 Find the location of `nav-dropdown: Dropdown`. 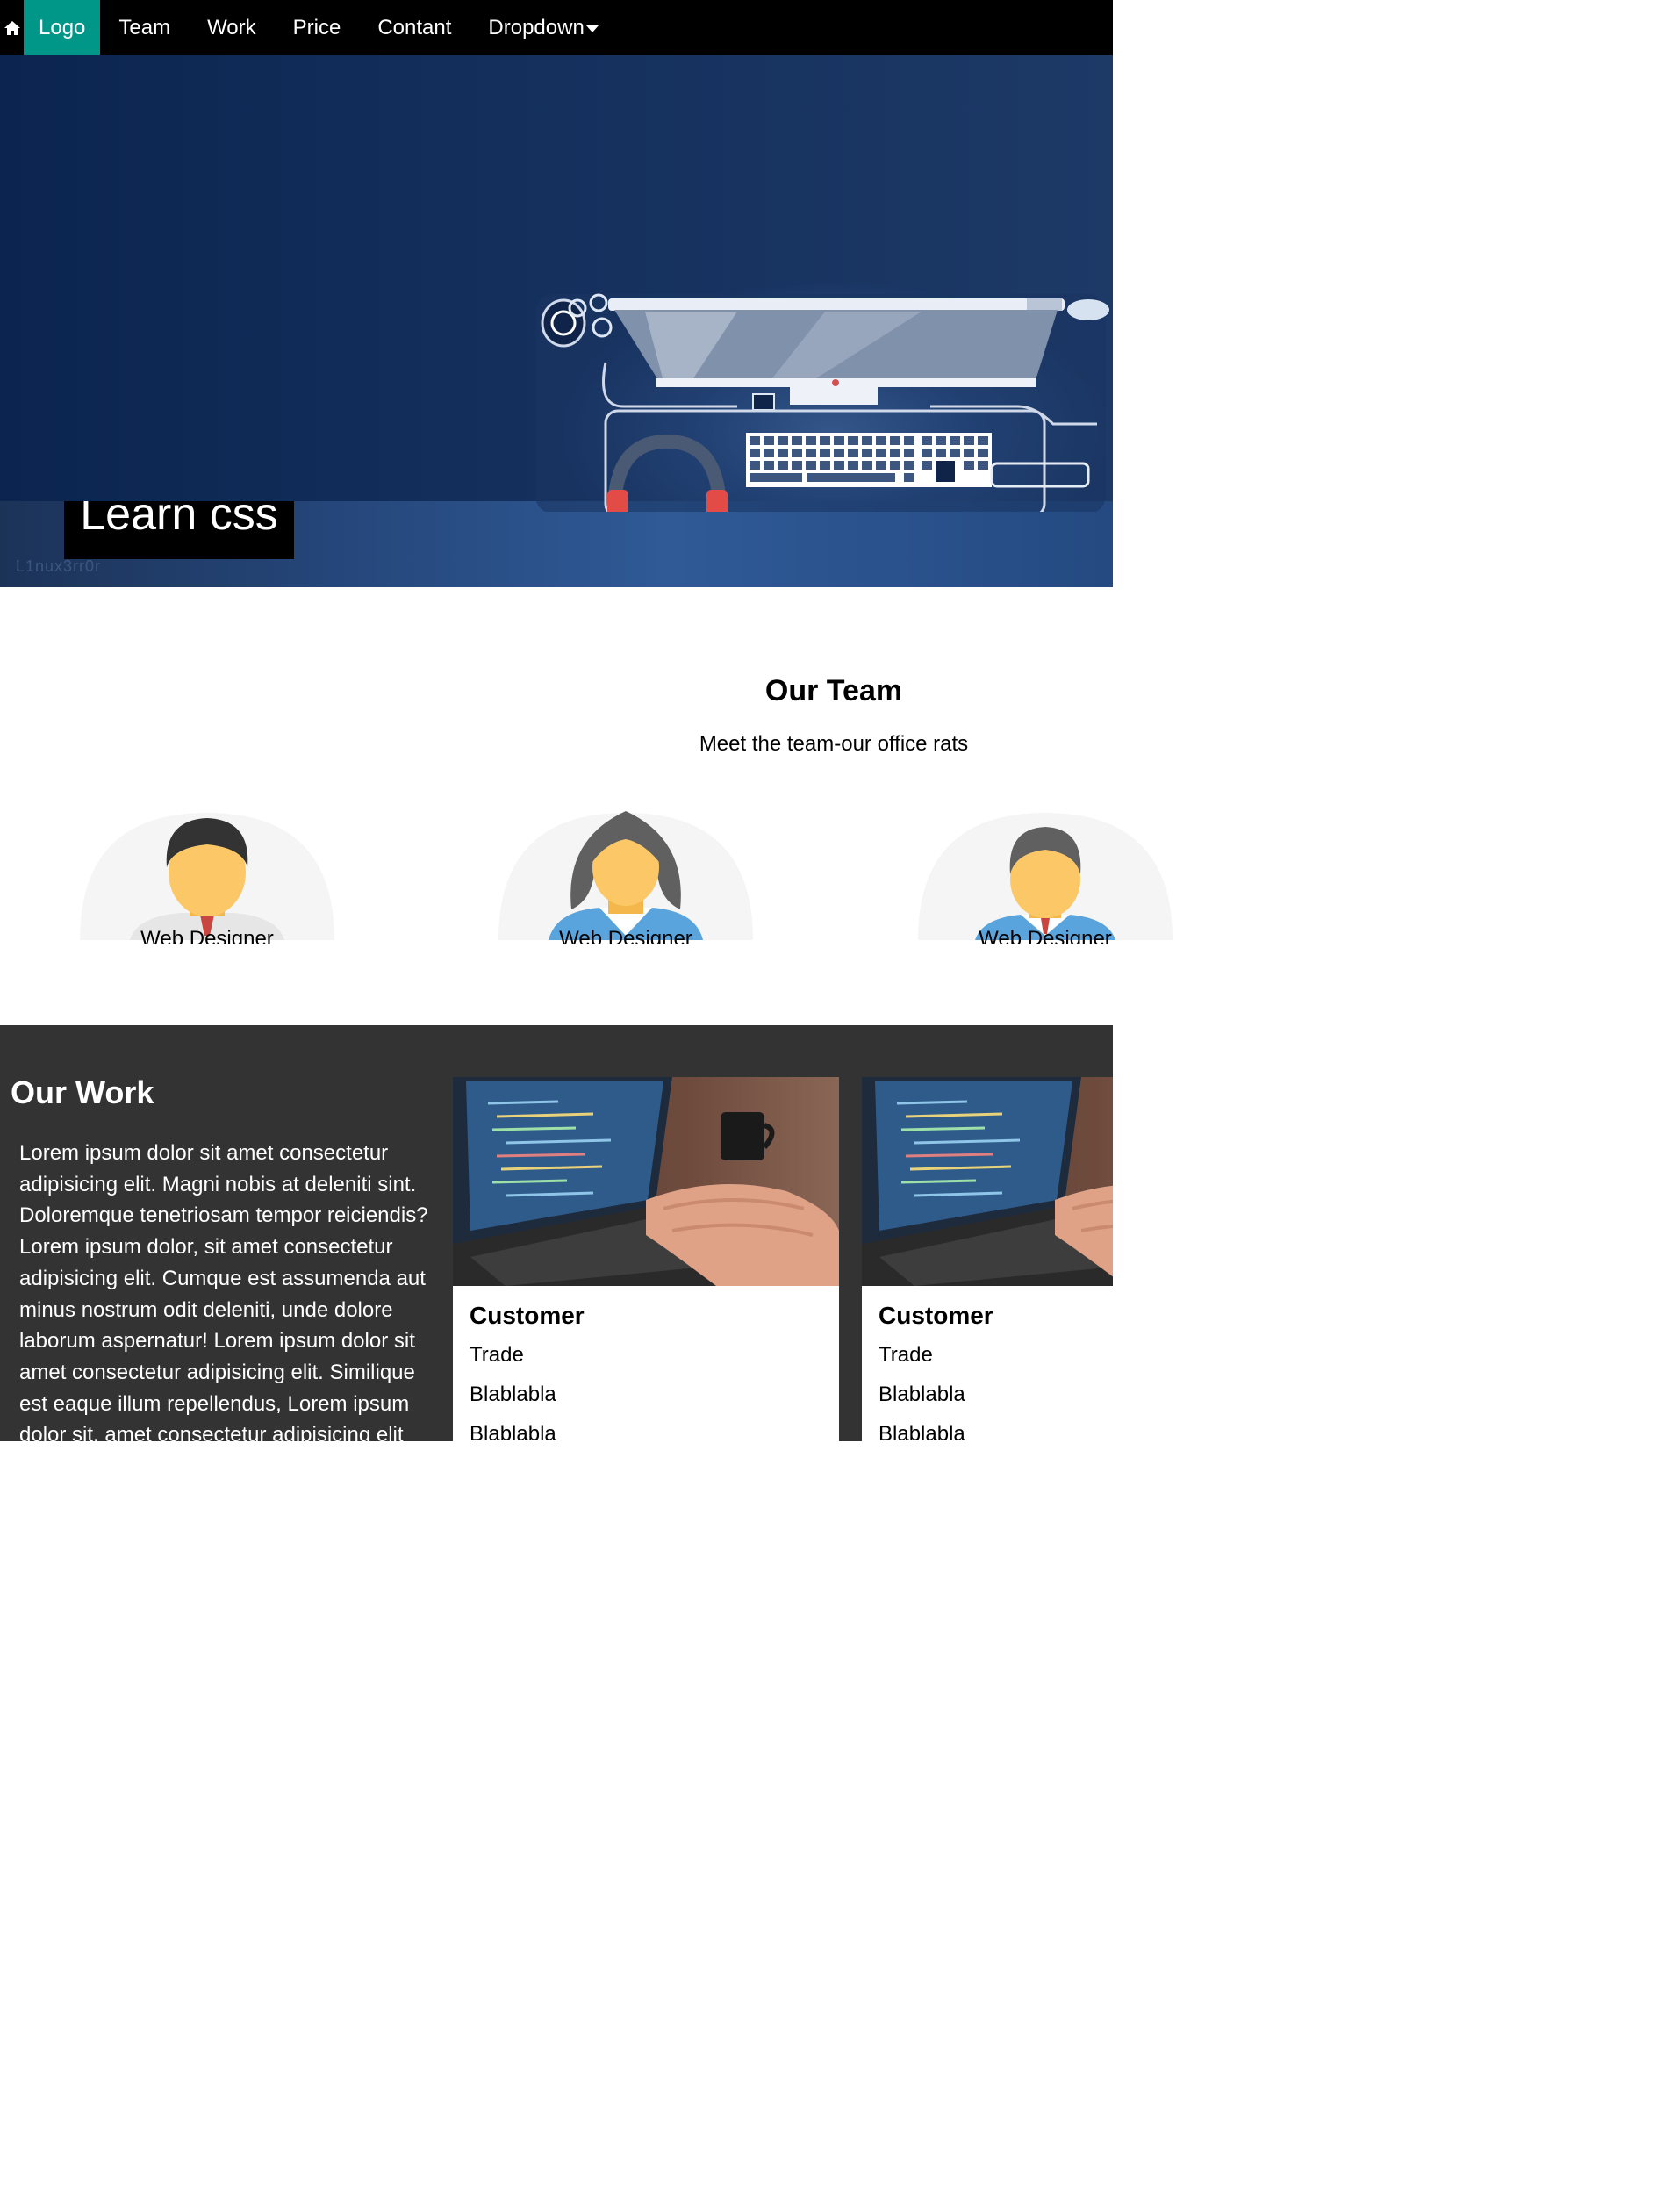

nav-dropdown: Dropdown is located at coordinates (543, 27).